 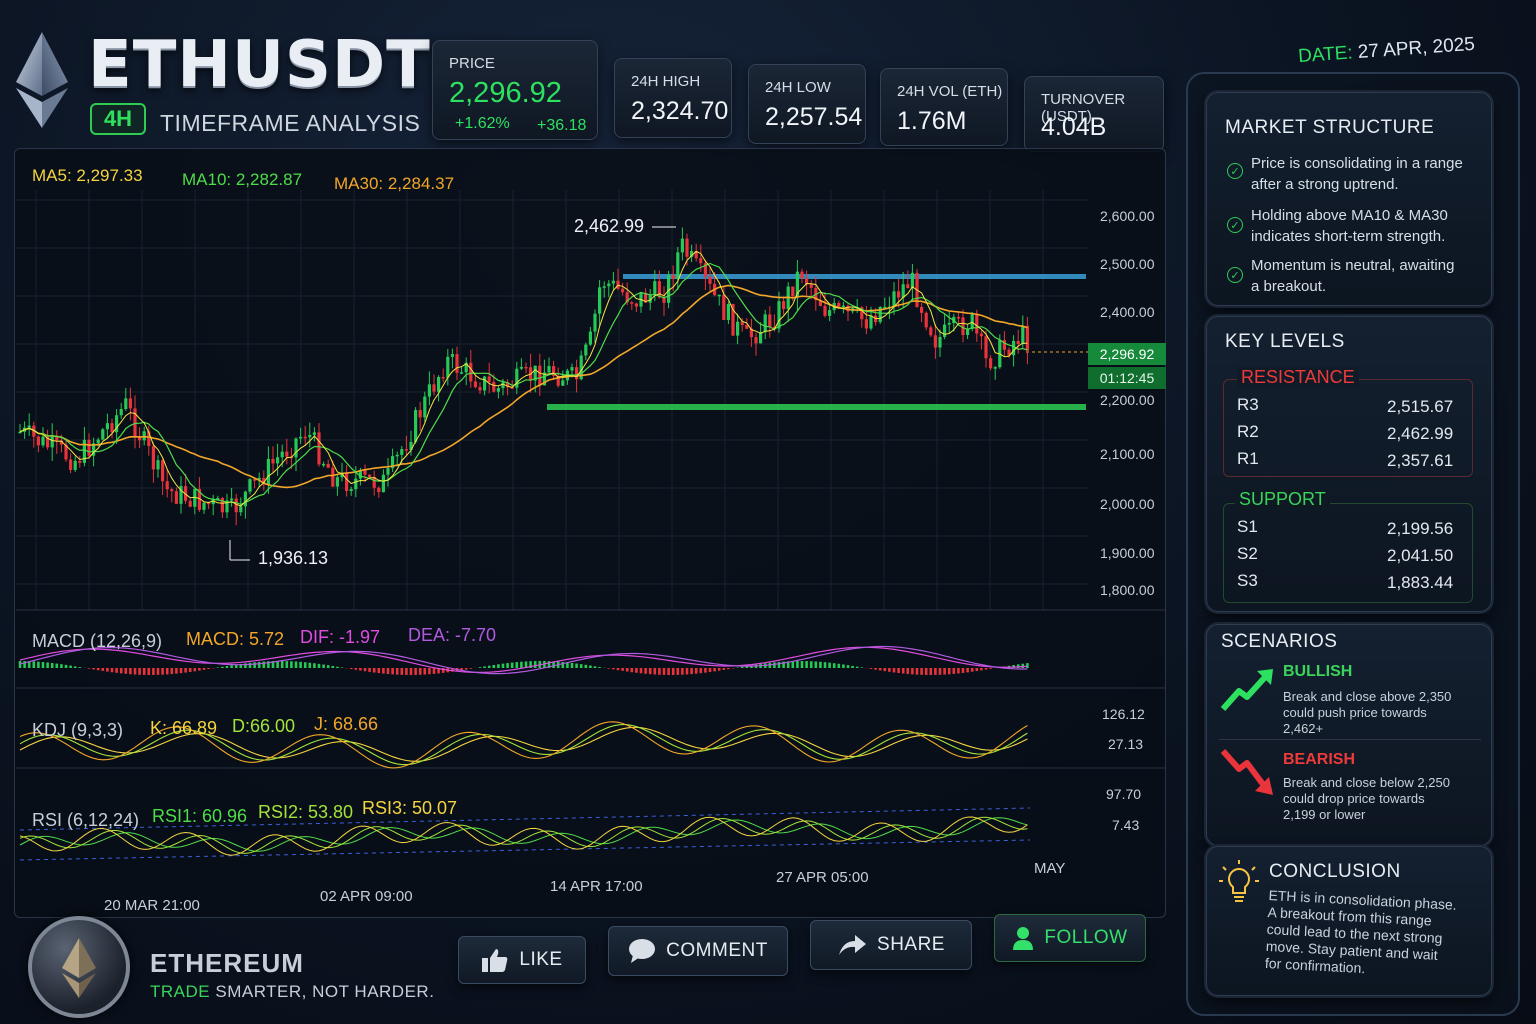 I want to click on high-marker-label: 2,462.99, so click(x=609, y=226).